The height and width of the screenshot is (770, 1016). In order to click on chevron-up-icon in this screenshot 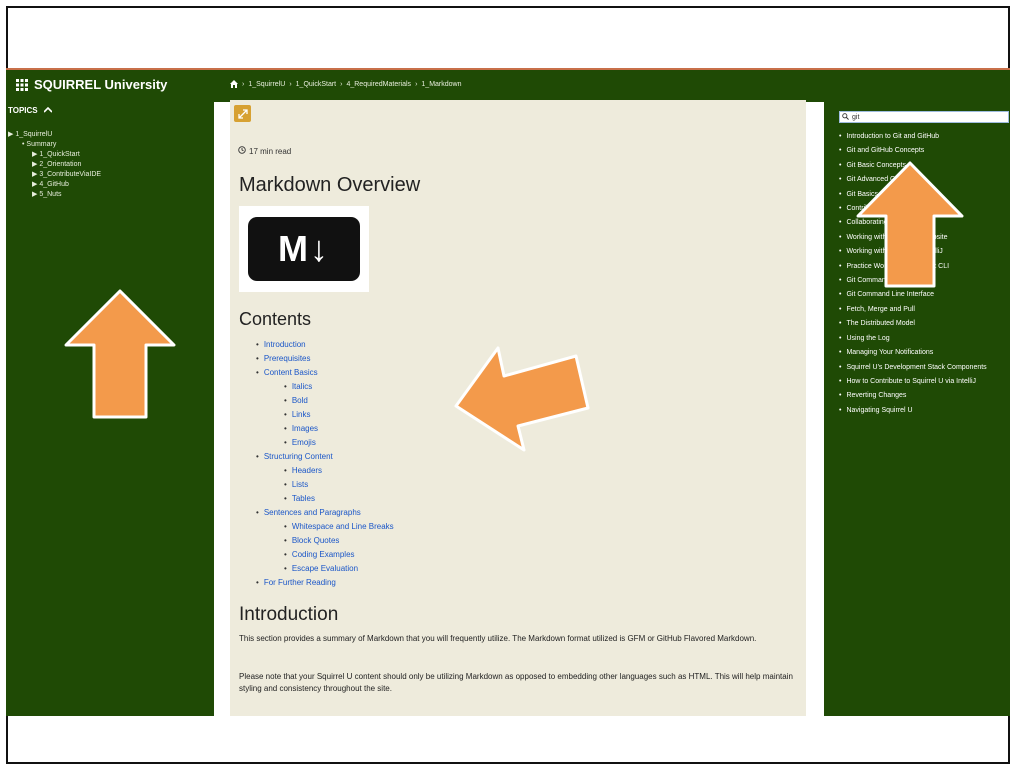, I will do `click(48, 110)`.